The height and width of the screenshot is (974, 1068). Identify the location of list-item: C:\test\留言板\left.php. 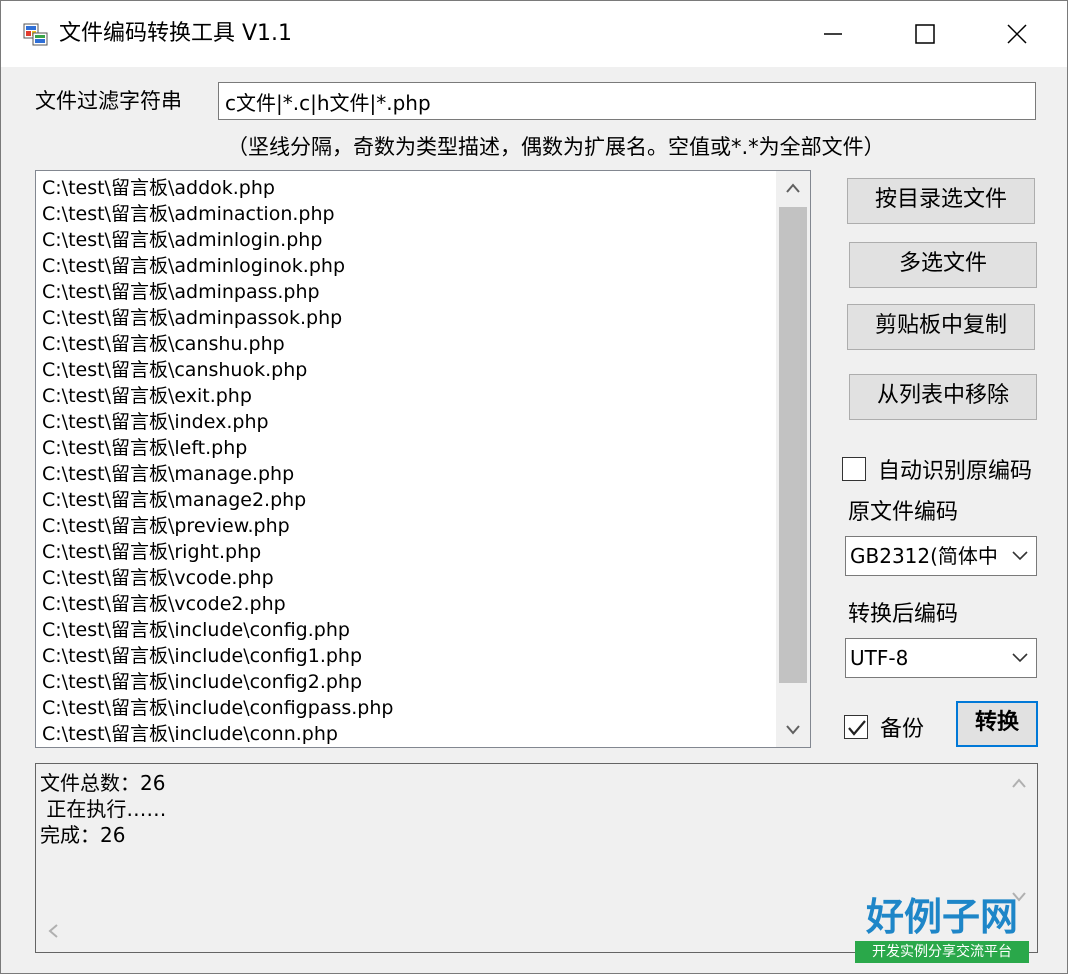
(410, 448).